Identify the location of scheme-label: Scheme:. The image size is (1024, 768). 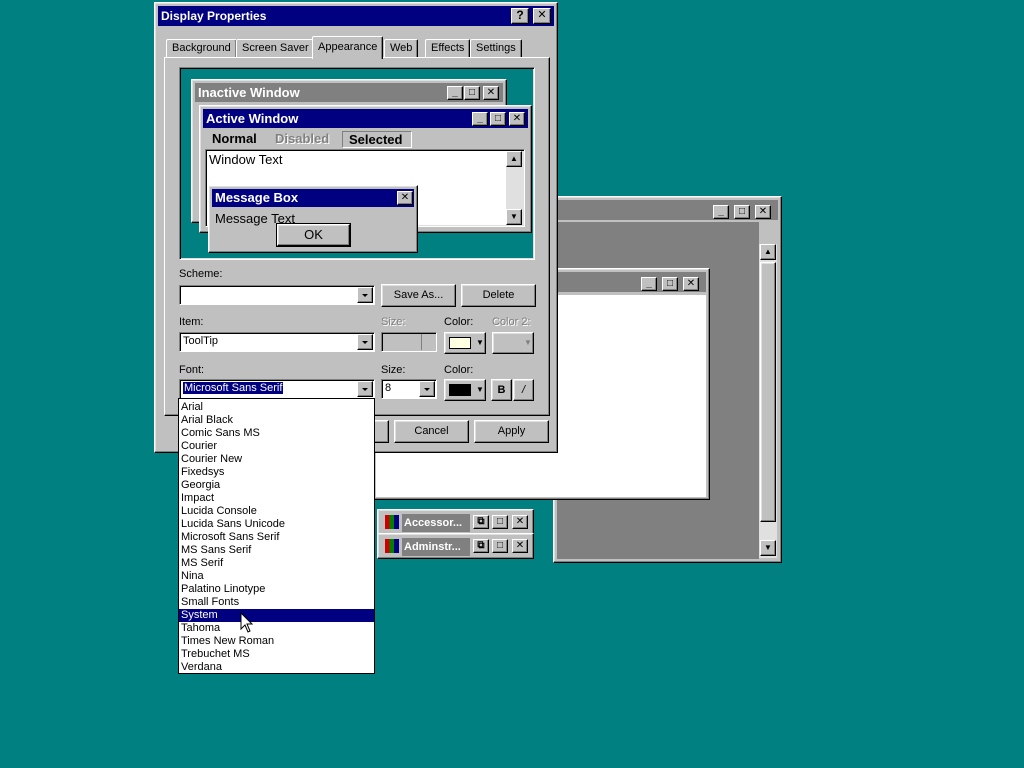
(201, 274).